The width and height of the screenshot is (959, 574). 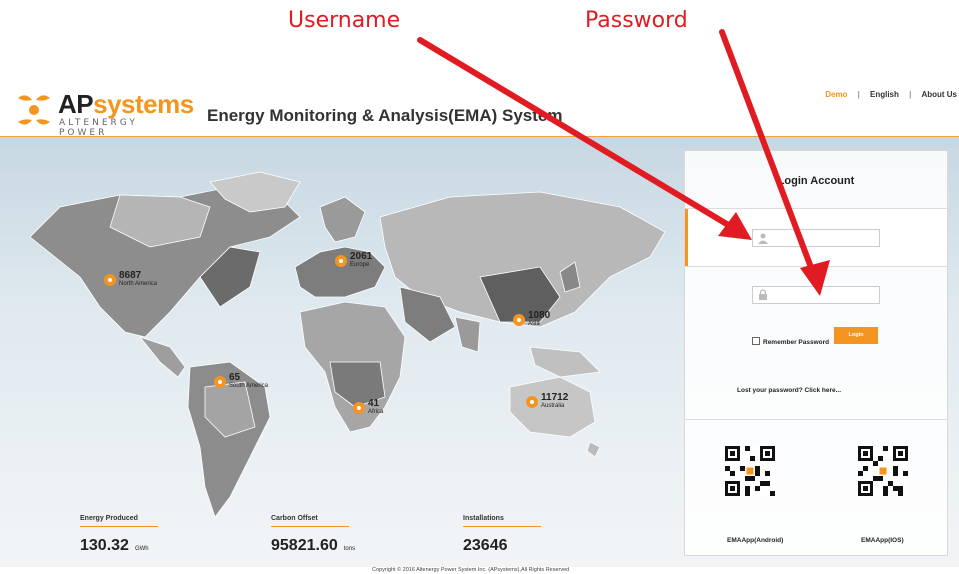 What do you see at coordinates (485, 545) in the screenshot?
I see `stat-value: 23646` at bounding box center [485, 545].